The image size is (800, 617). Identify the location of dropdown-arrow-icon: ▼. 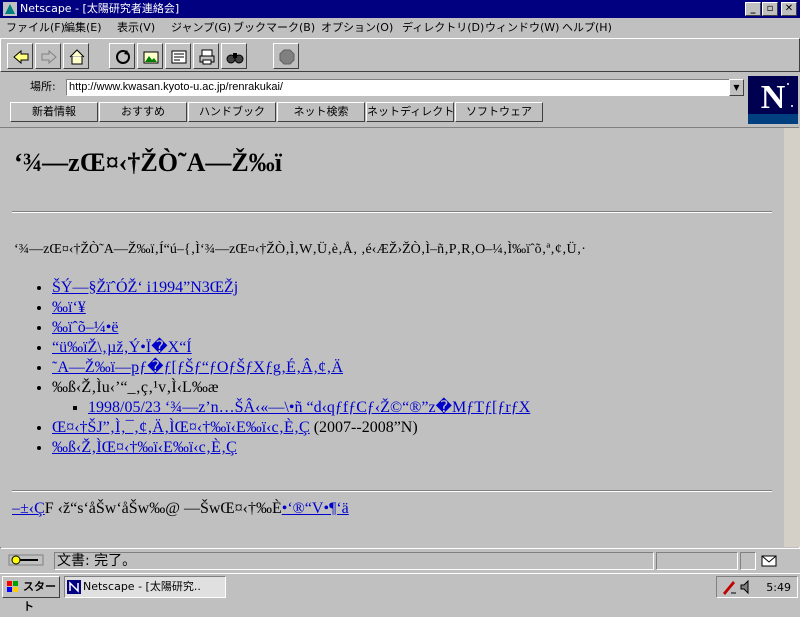
(736, 87).